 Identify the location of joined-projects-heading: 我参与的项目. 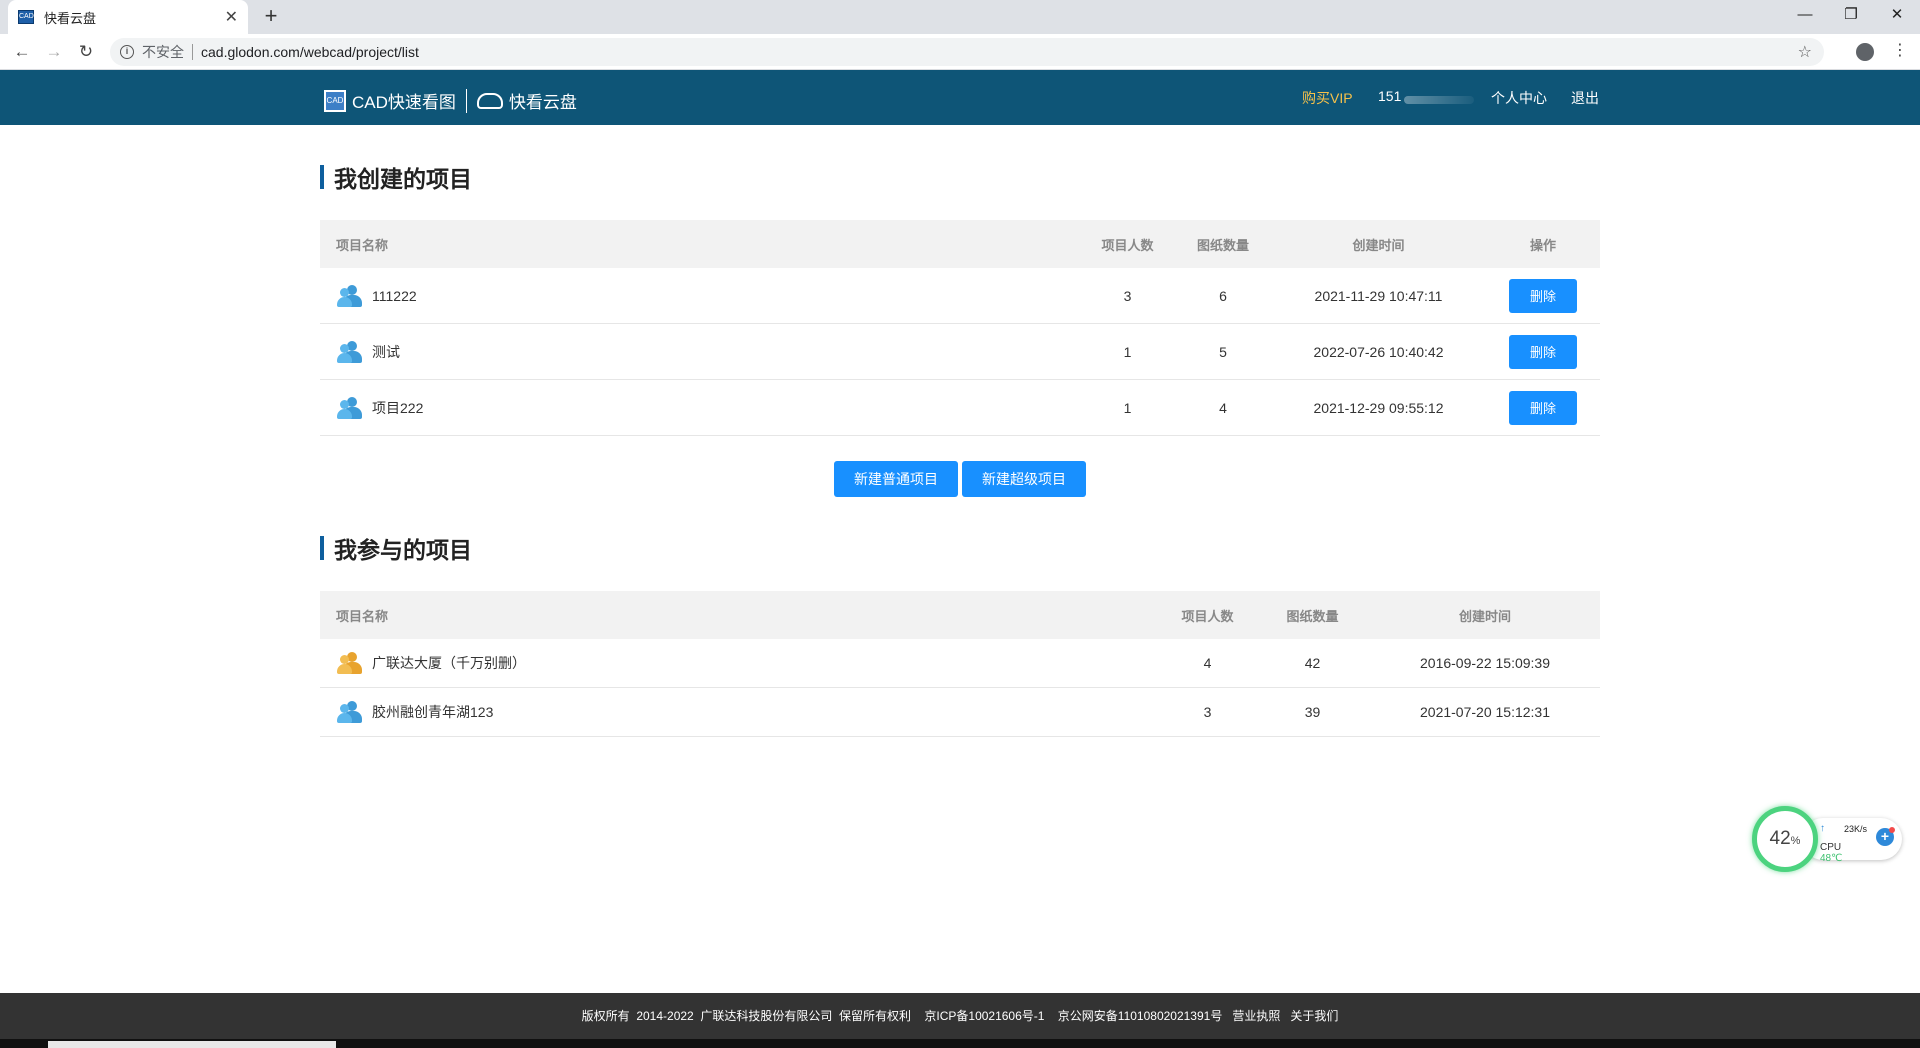
(403, 550).